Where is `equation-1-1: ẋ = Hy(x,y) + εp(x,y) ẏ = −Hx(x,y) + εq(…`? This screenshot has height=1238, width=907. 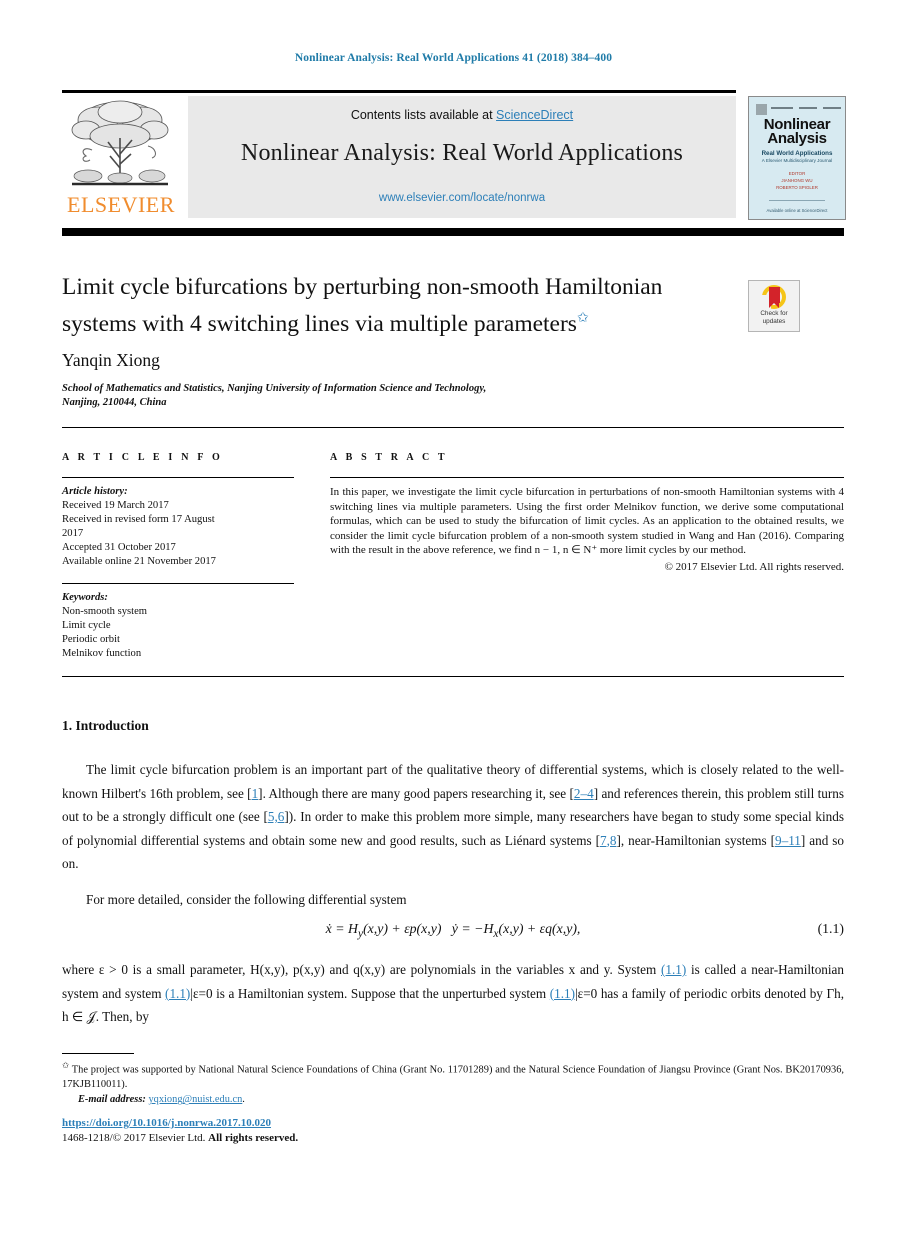
equation-1-1: ẋ = Hy(x,y) + εp(x,y) ẏ = −Hx(x,y) + εq(… is located at coordinates (453, 930).